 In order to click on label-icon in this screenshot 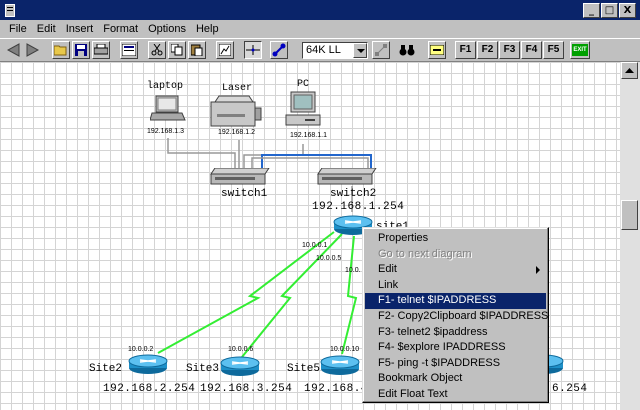, I will do `click(437, 50)`.